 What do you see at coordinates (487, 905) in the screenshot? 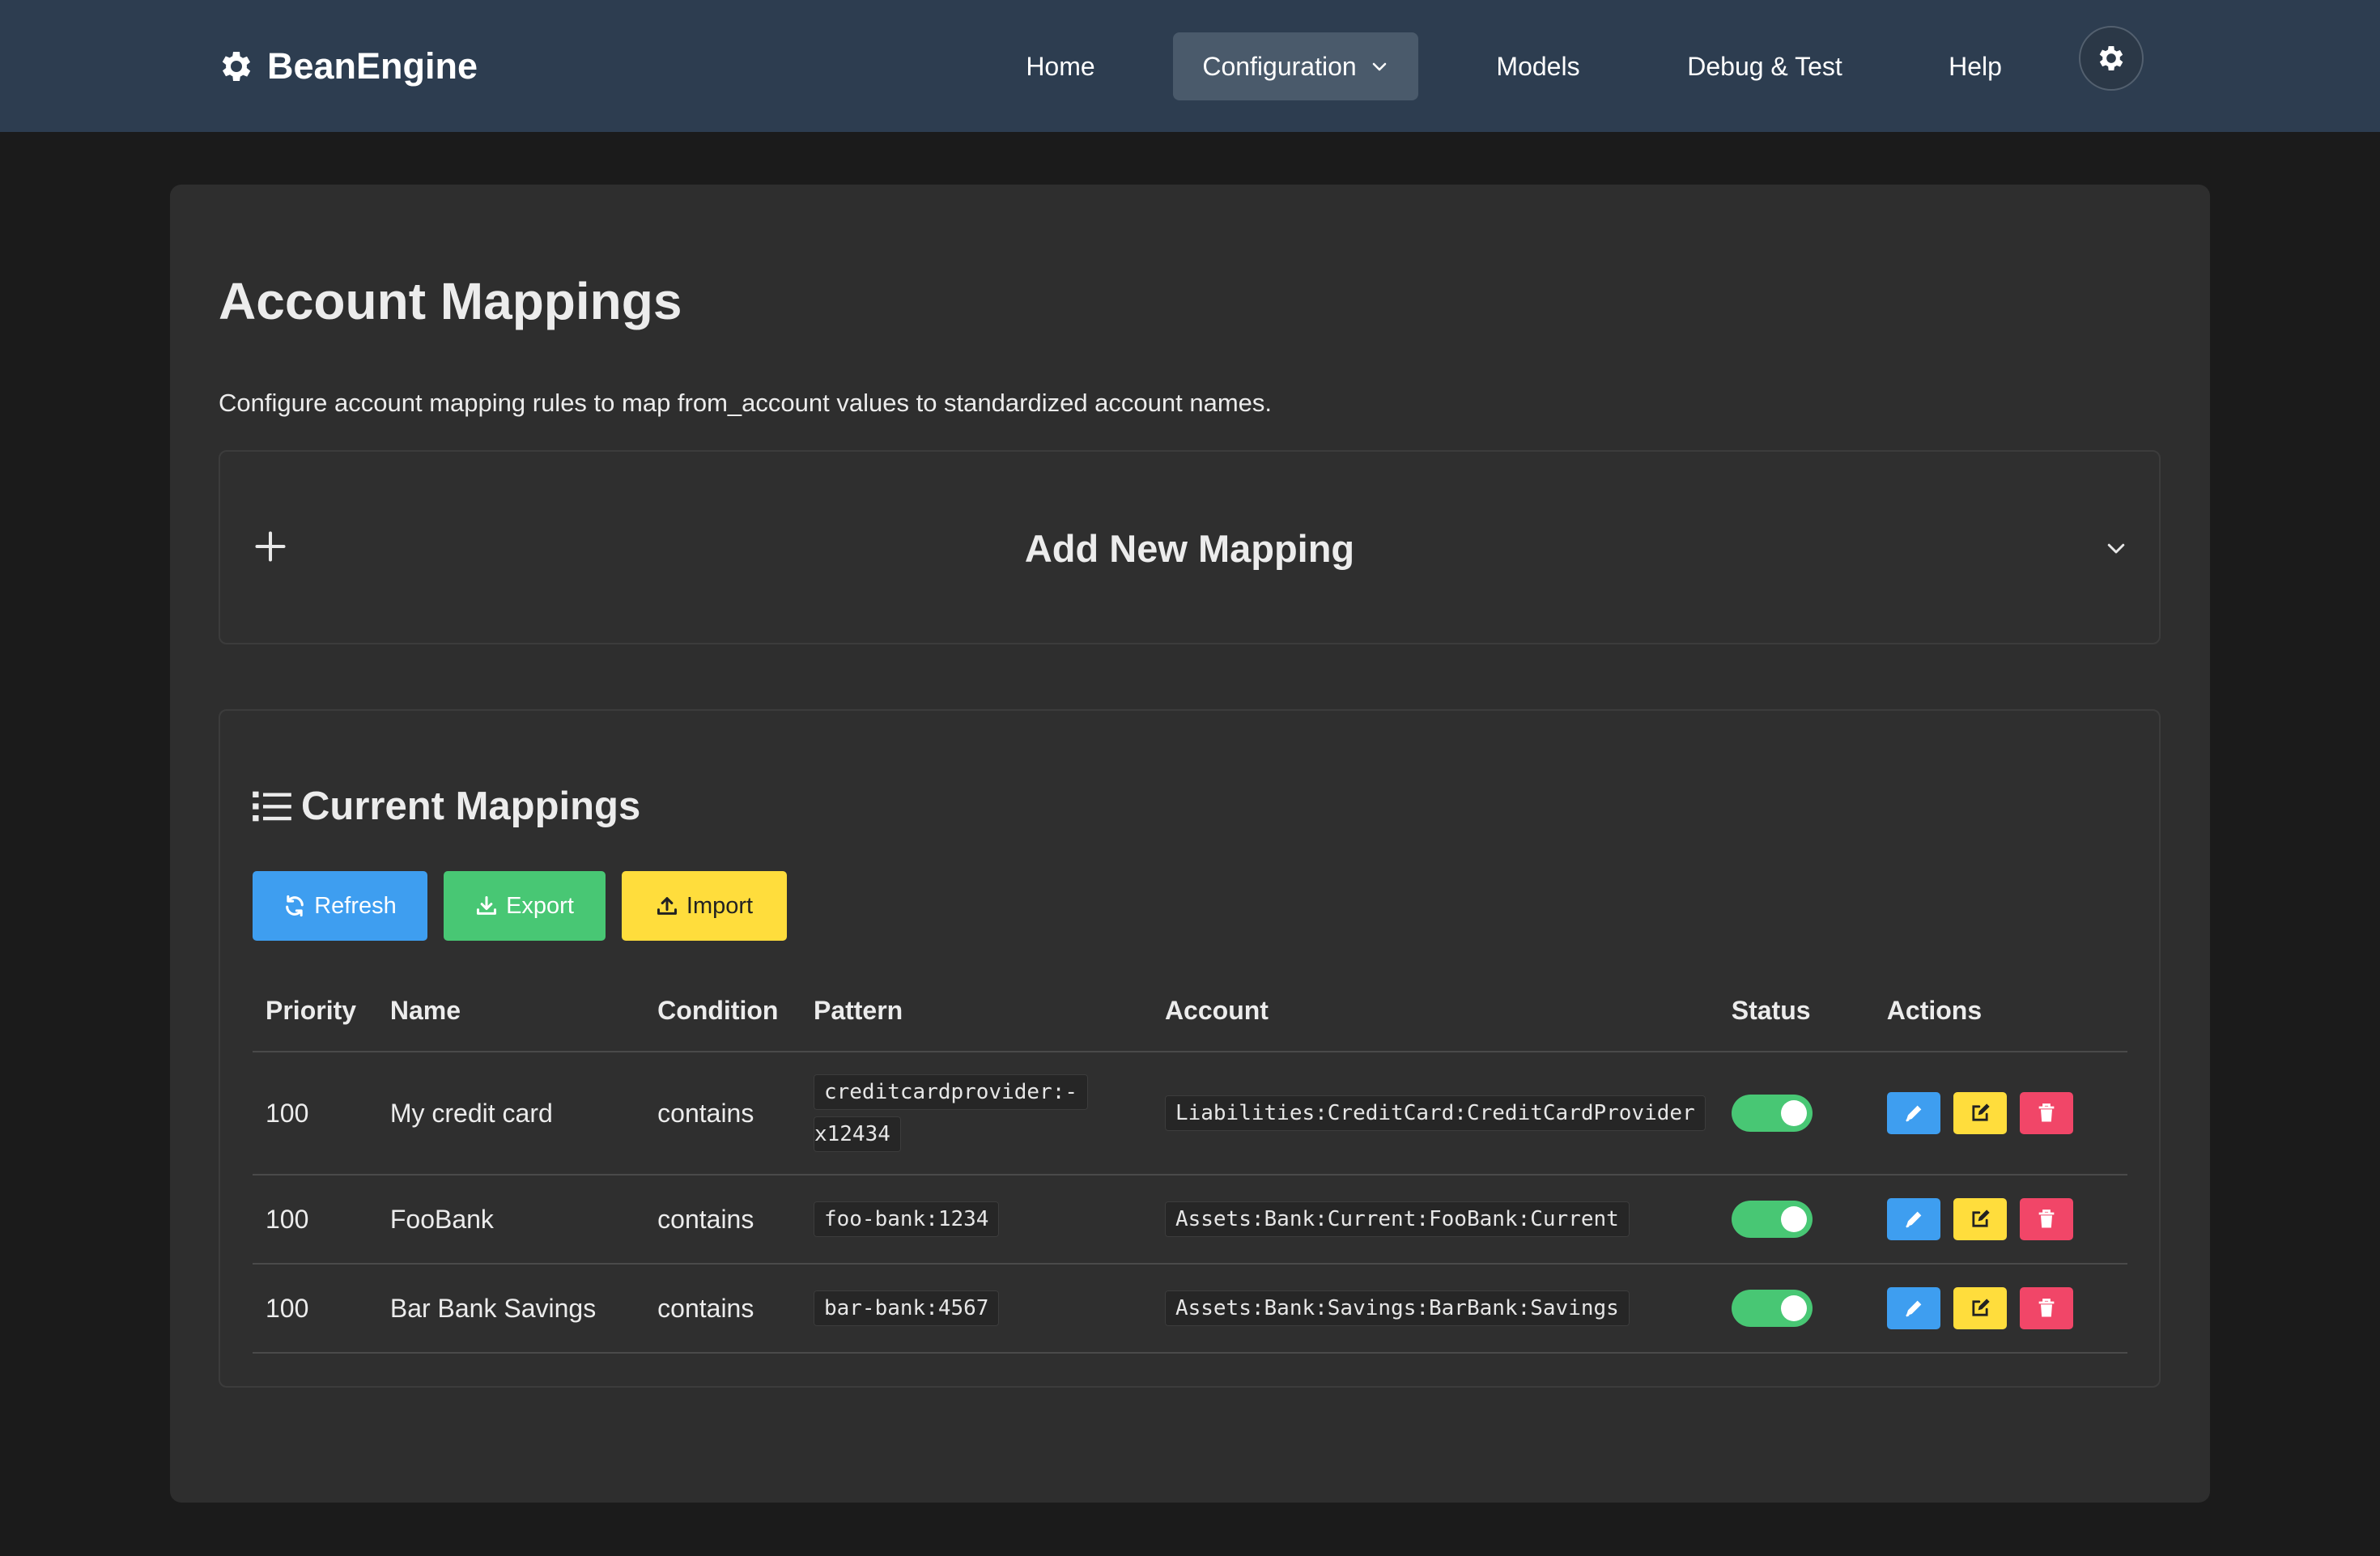
I see `download-icon` at bounding box center [487, 905].